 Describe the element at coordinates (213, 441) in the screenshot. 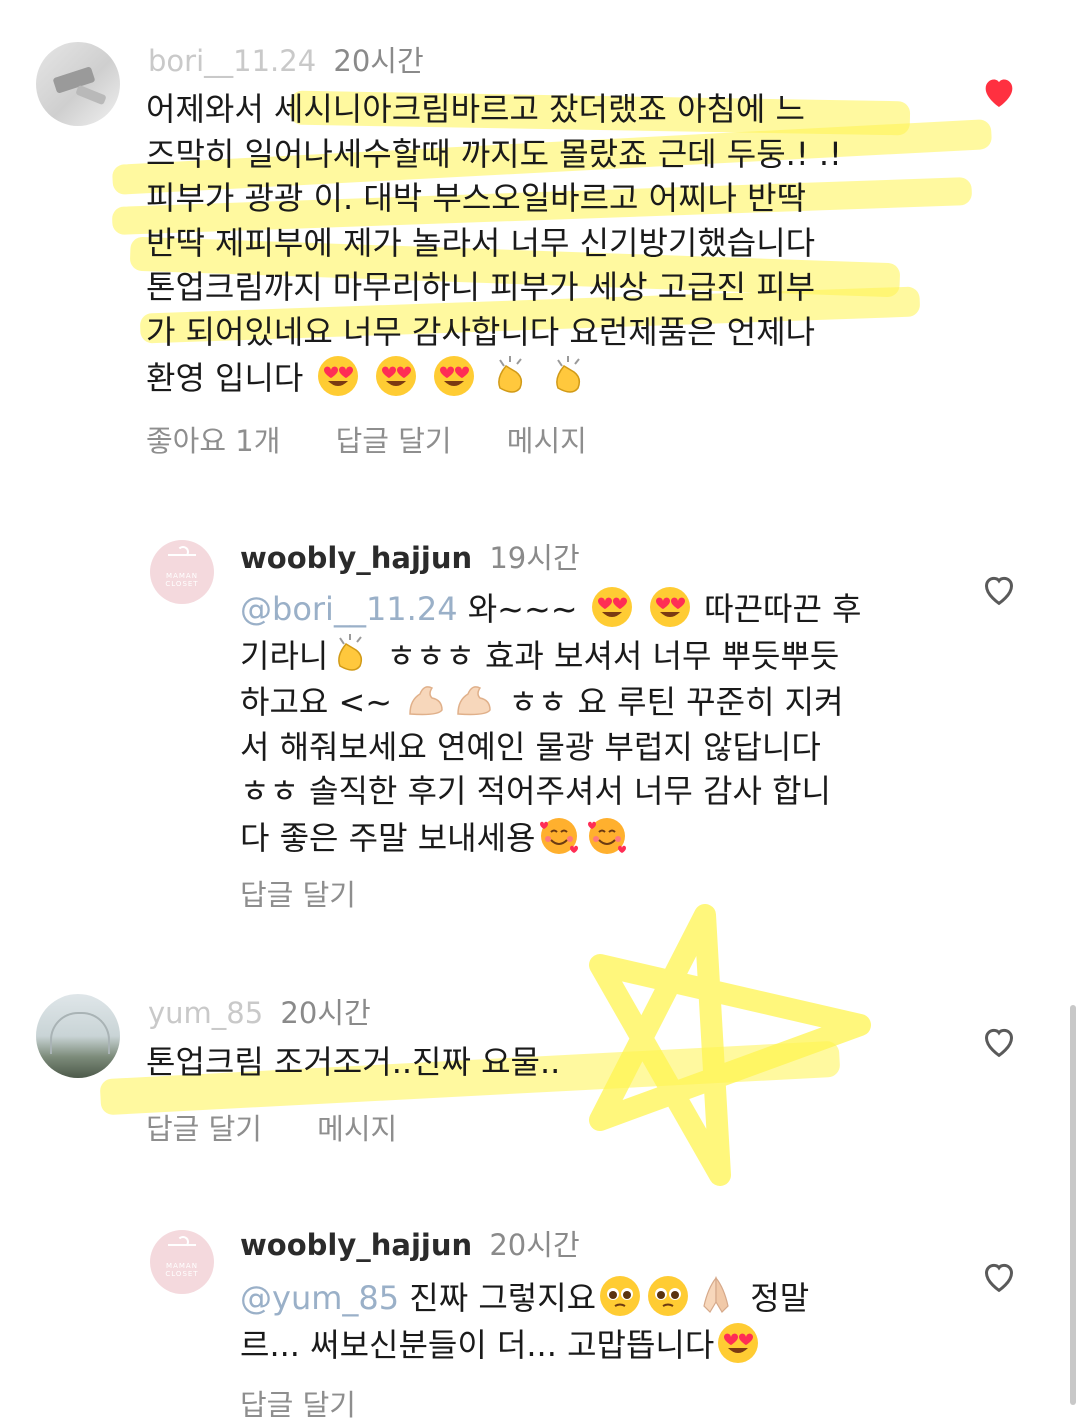

I see `likes-count: 좋아요 1개` at that location.